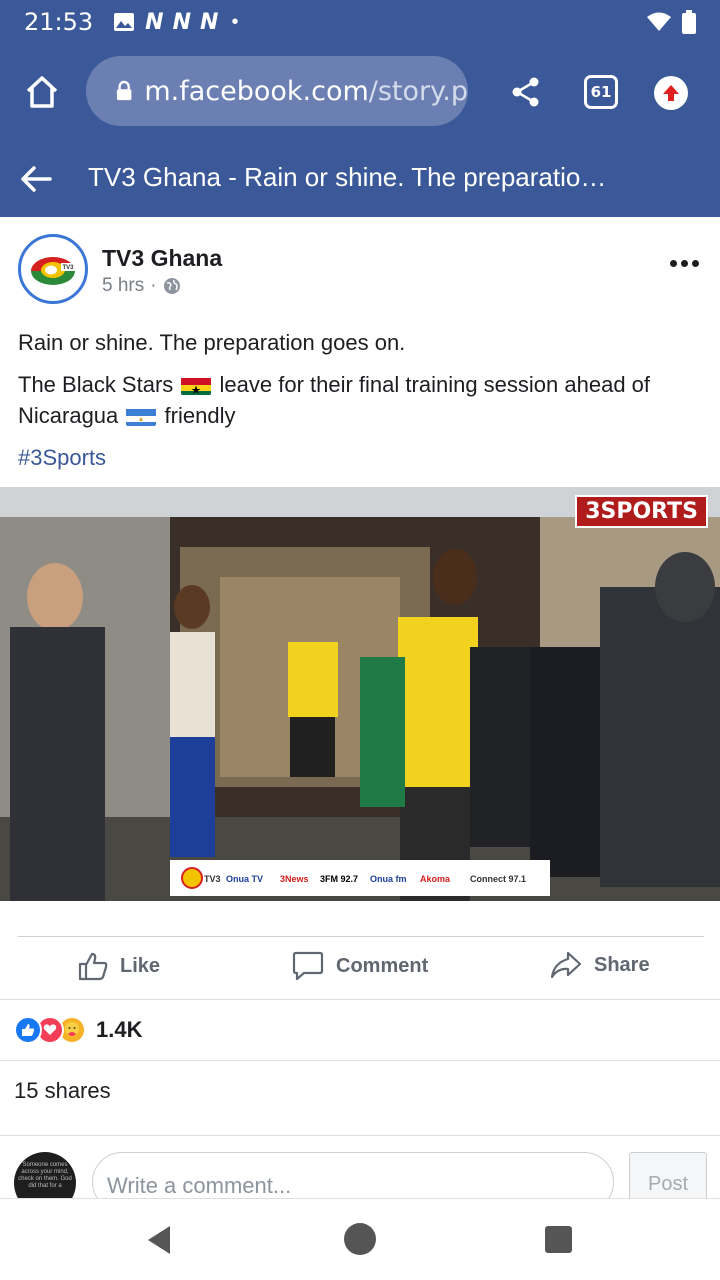 This screenshot has width=720, height=1280. I want to click on ticker-logo: 3News, so click(294, 879).